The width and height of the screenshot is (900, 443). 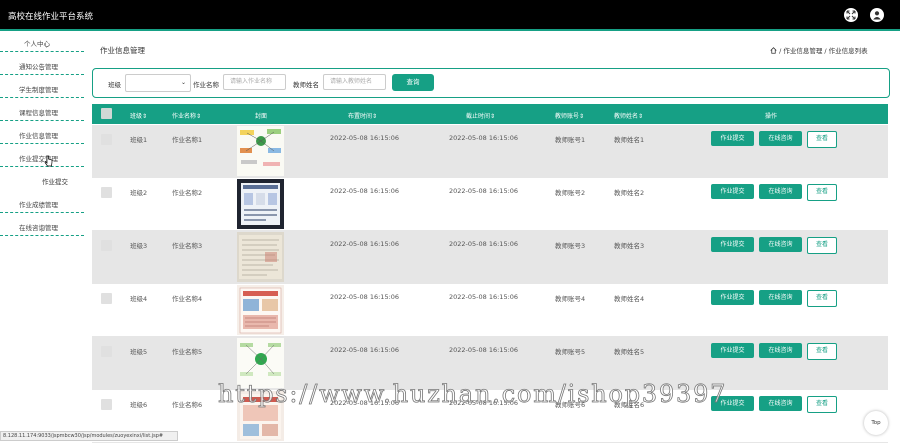 What do you see at coordinates (629, 246) in the screenshot?
I see `cell-teacher-name: 教师姓名3` at bounding box center [629, 246].